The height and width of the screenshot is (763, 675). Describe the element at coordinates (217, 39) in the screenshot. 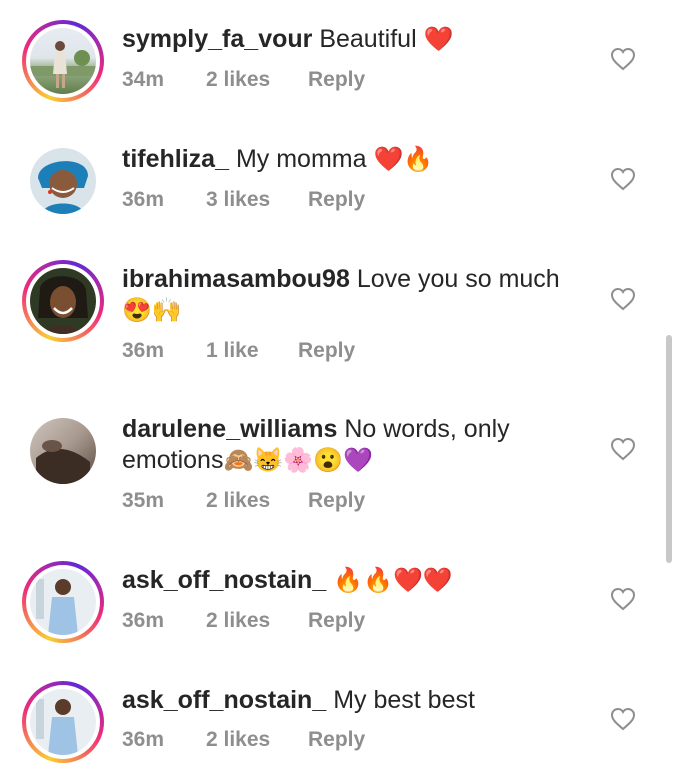

I see `comment-username: symply_fa_vour` at that location.